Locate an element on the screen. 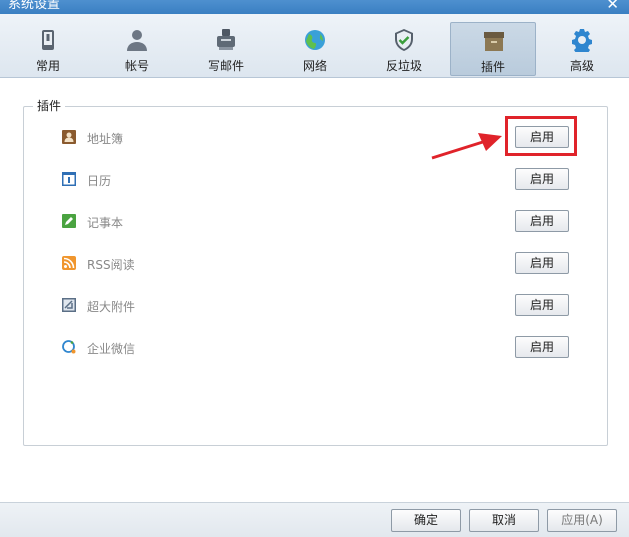 The width and height of the screenshot is (629, 537). tab-general-label: 常用 is located at coordinates (47, 66).